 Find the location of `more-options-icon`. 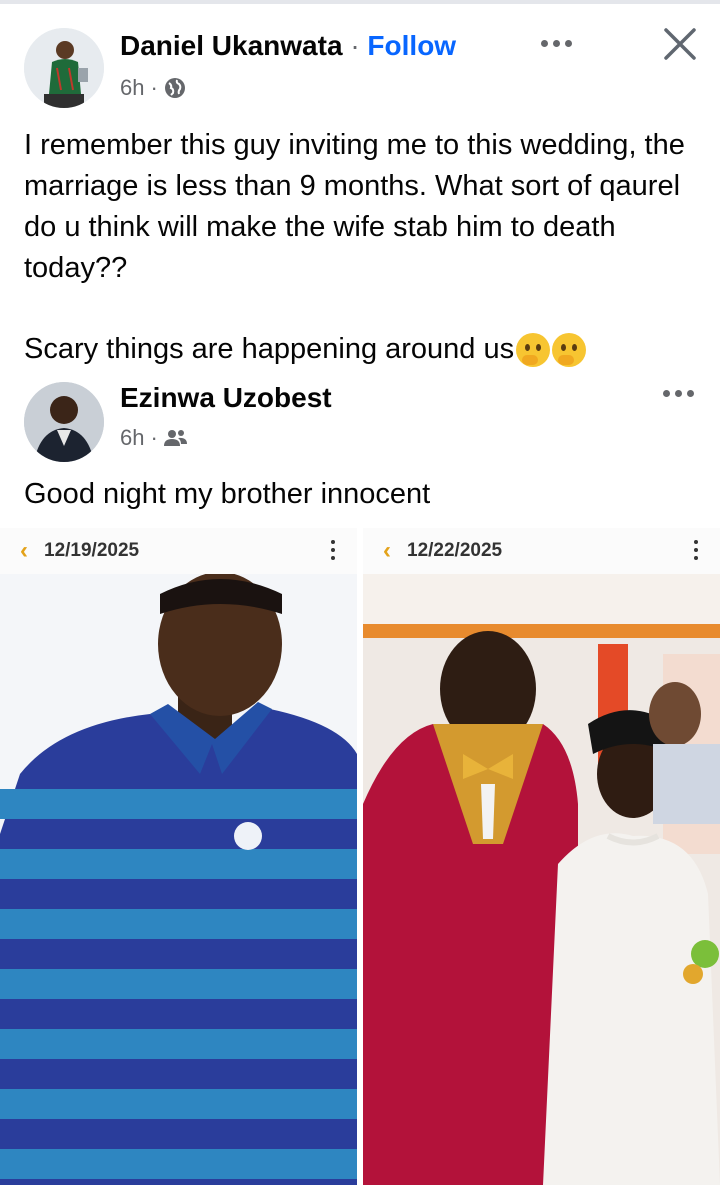

more-options-icon is located at coordinates (556, 43).